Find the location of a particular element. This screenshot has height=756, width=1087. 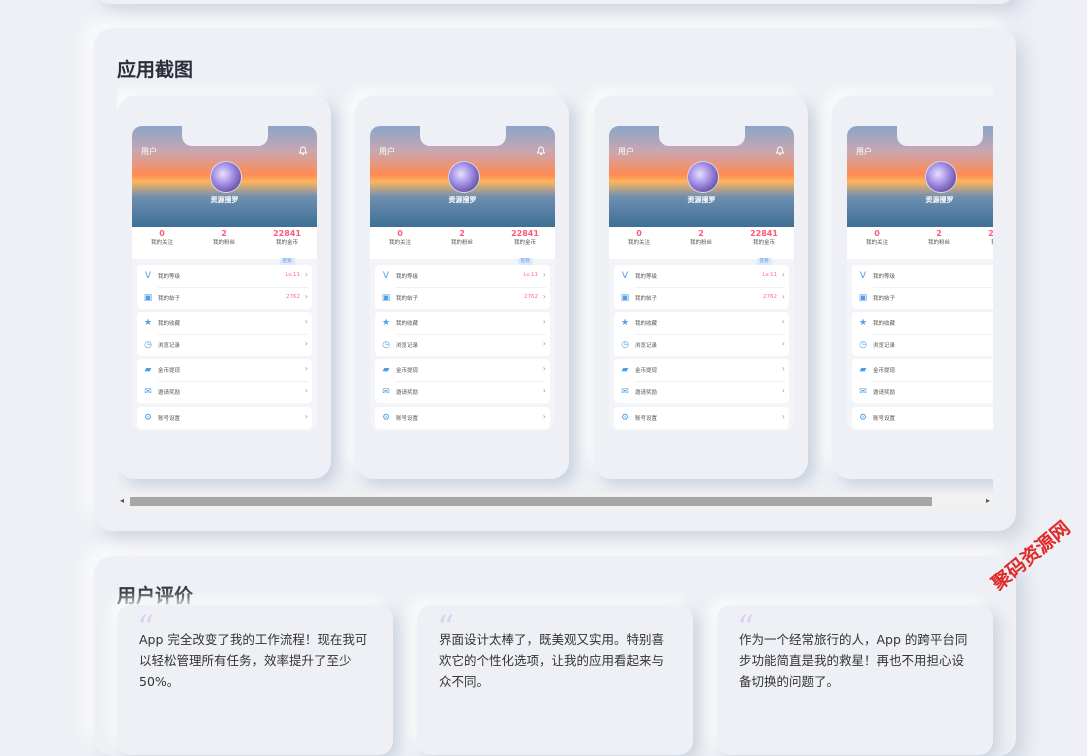

stat-label: 我的金币 is located at coordinates (763, 243).